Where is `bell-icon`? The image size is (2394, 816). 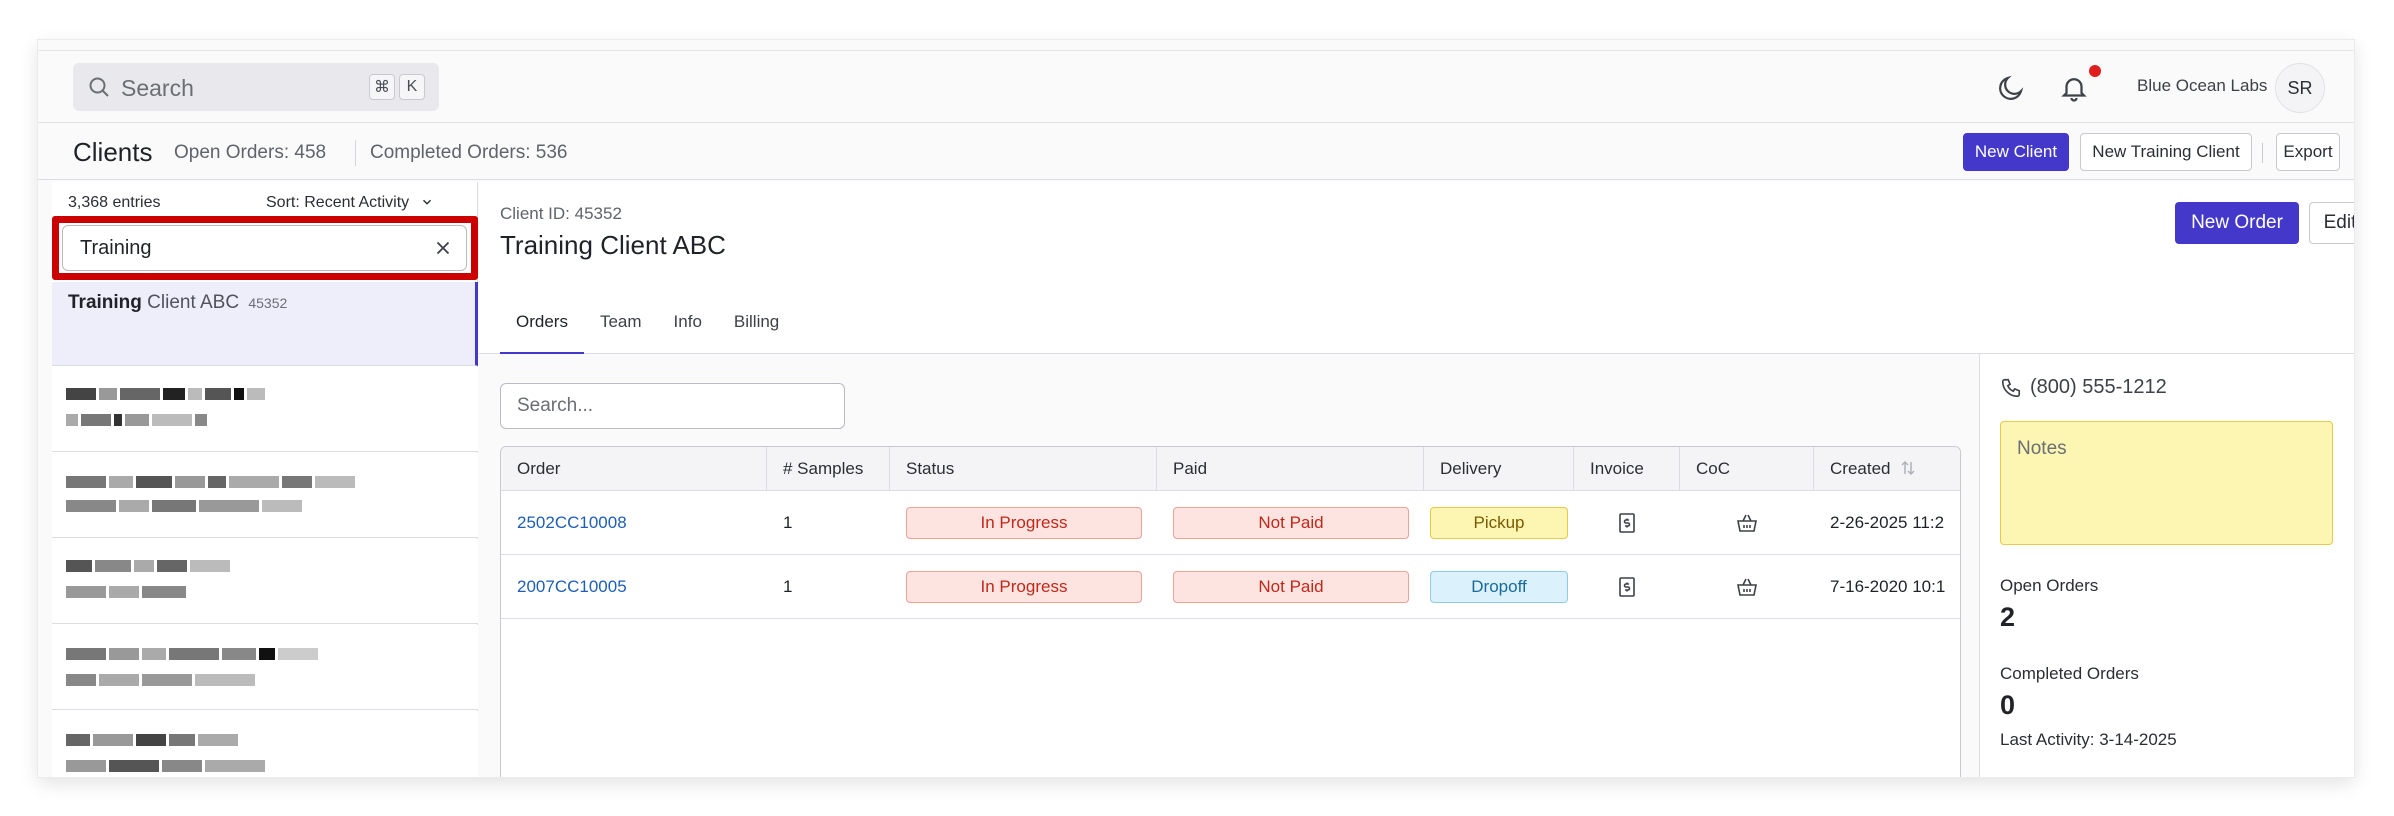 bell-icon is located at coordinates (2074, 88).